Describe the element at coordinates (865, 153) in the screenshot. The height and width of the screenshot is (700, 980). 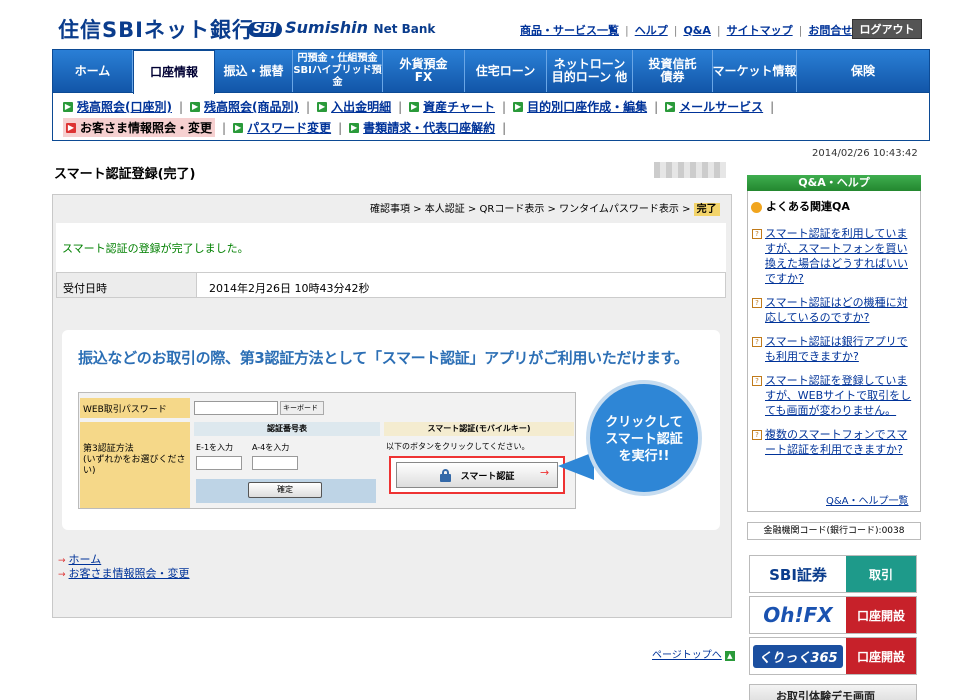
I see `timestamp: 2014/02/26 10:43:42` at that location.